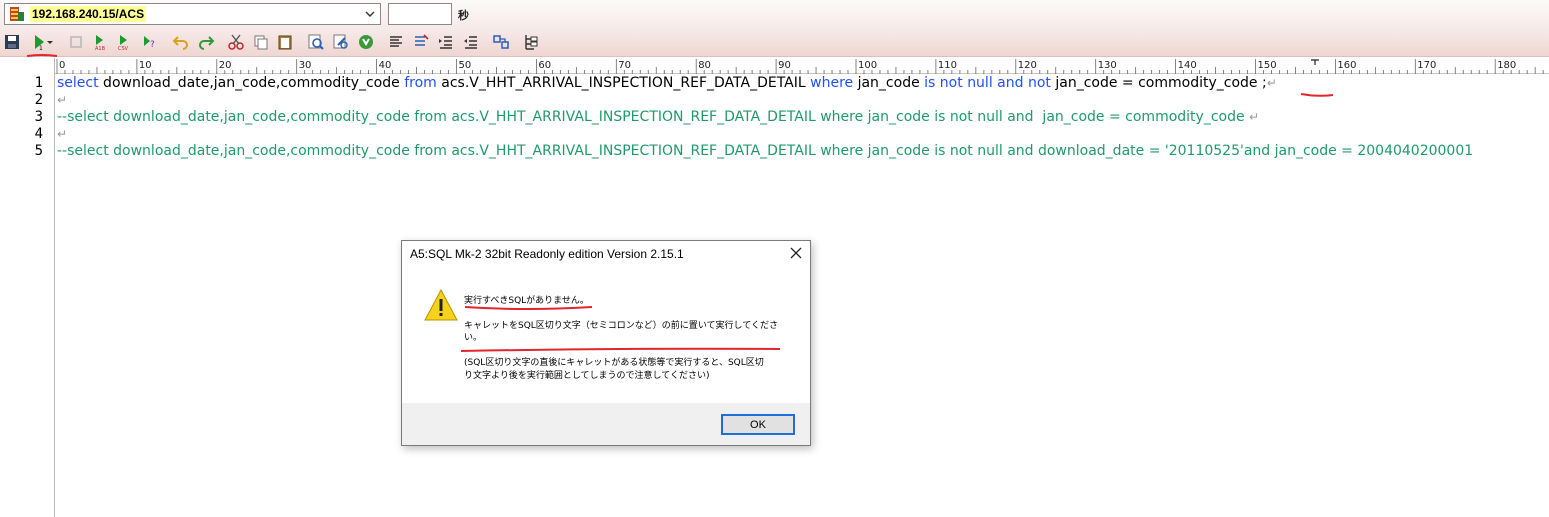 The height and width of the screenshot is (517, 1549). I want to click on indent-icon, so click(445, 42).